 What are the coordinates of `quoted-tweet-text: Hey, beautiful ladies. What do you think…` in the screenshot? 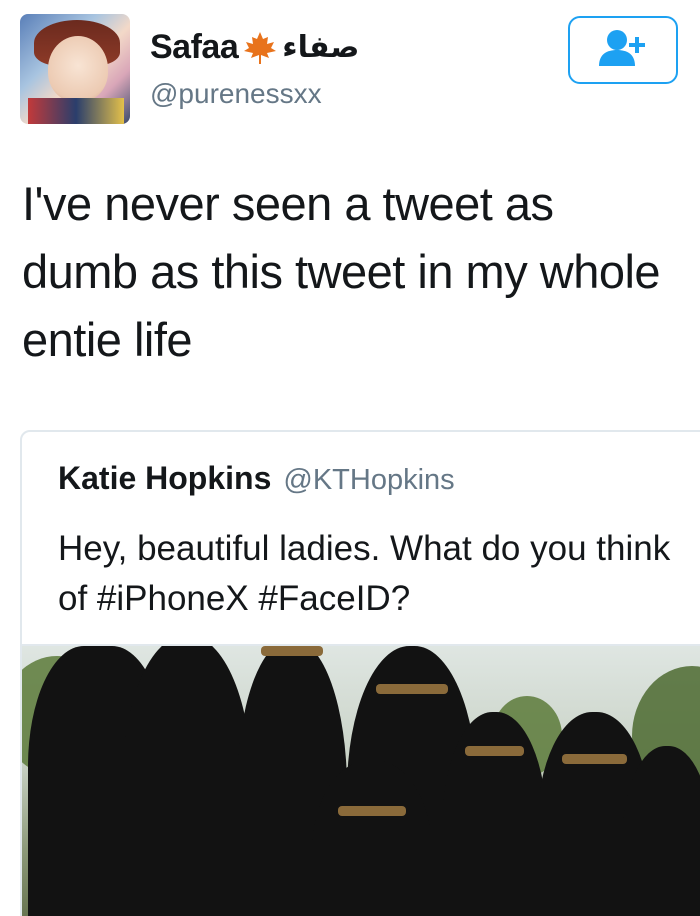 It's located at (364, 573).